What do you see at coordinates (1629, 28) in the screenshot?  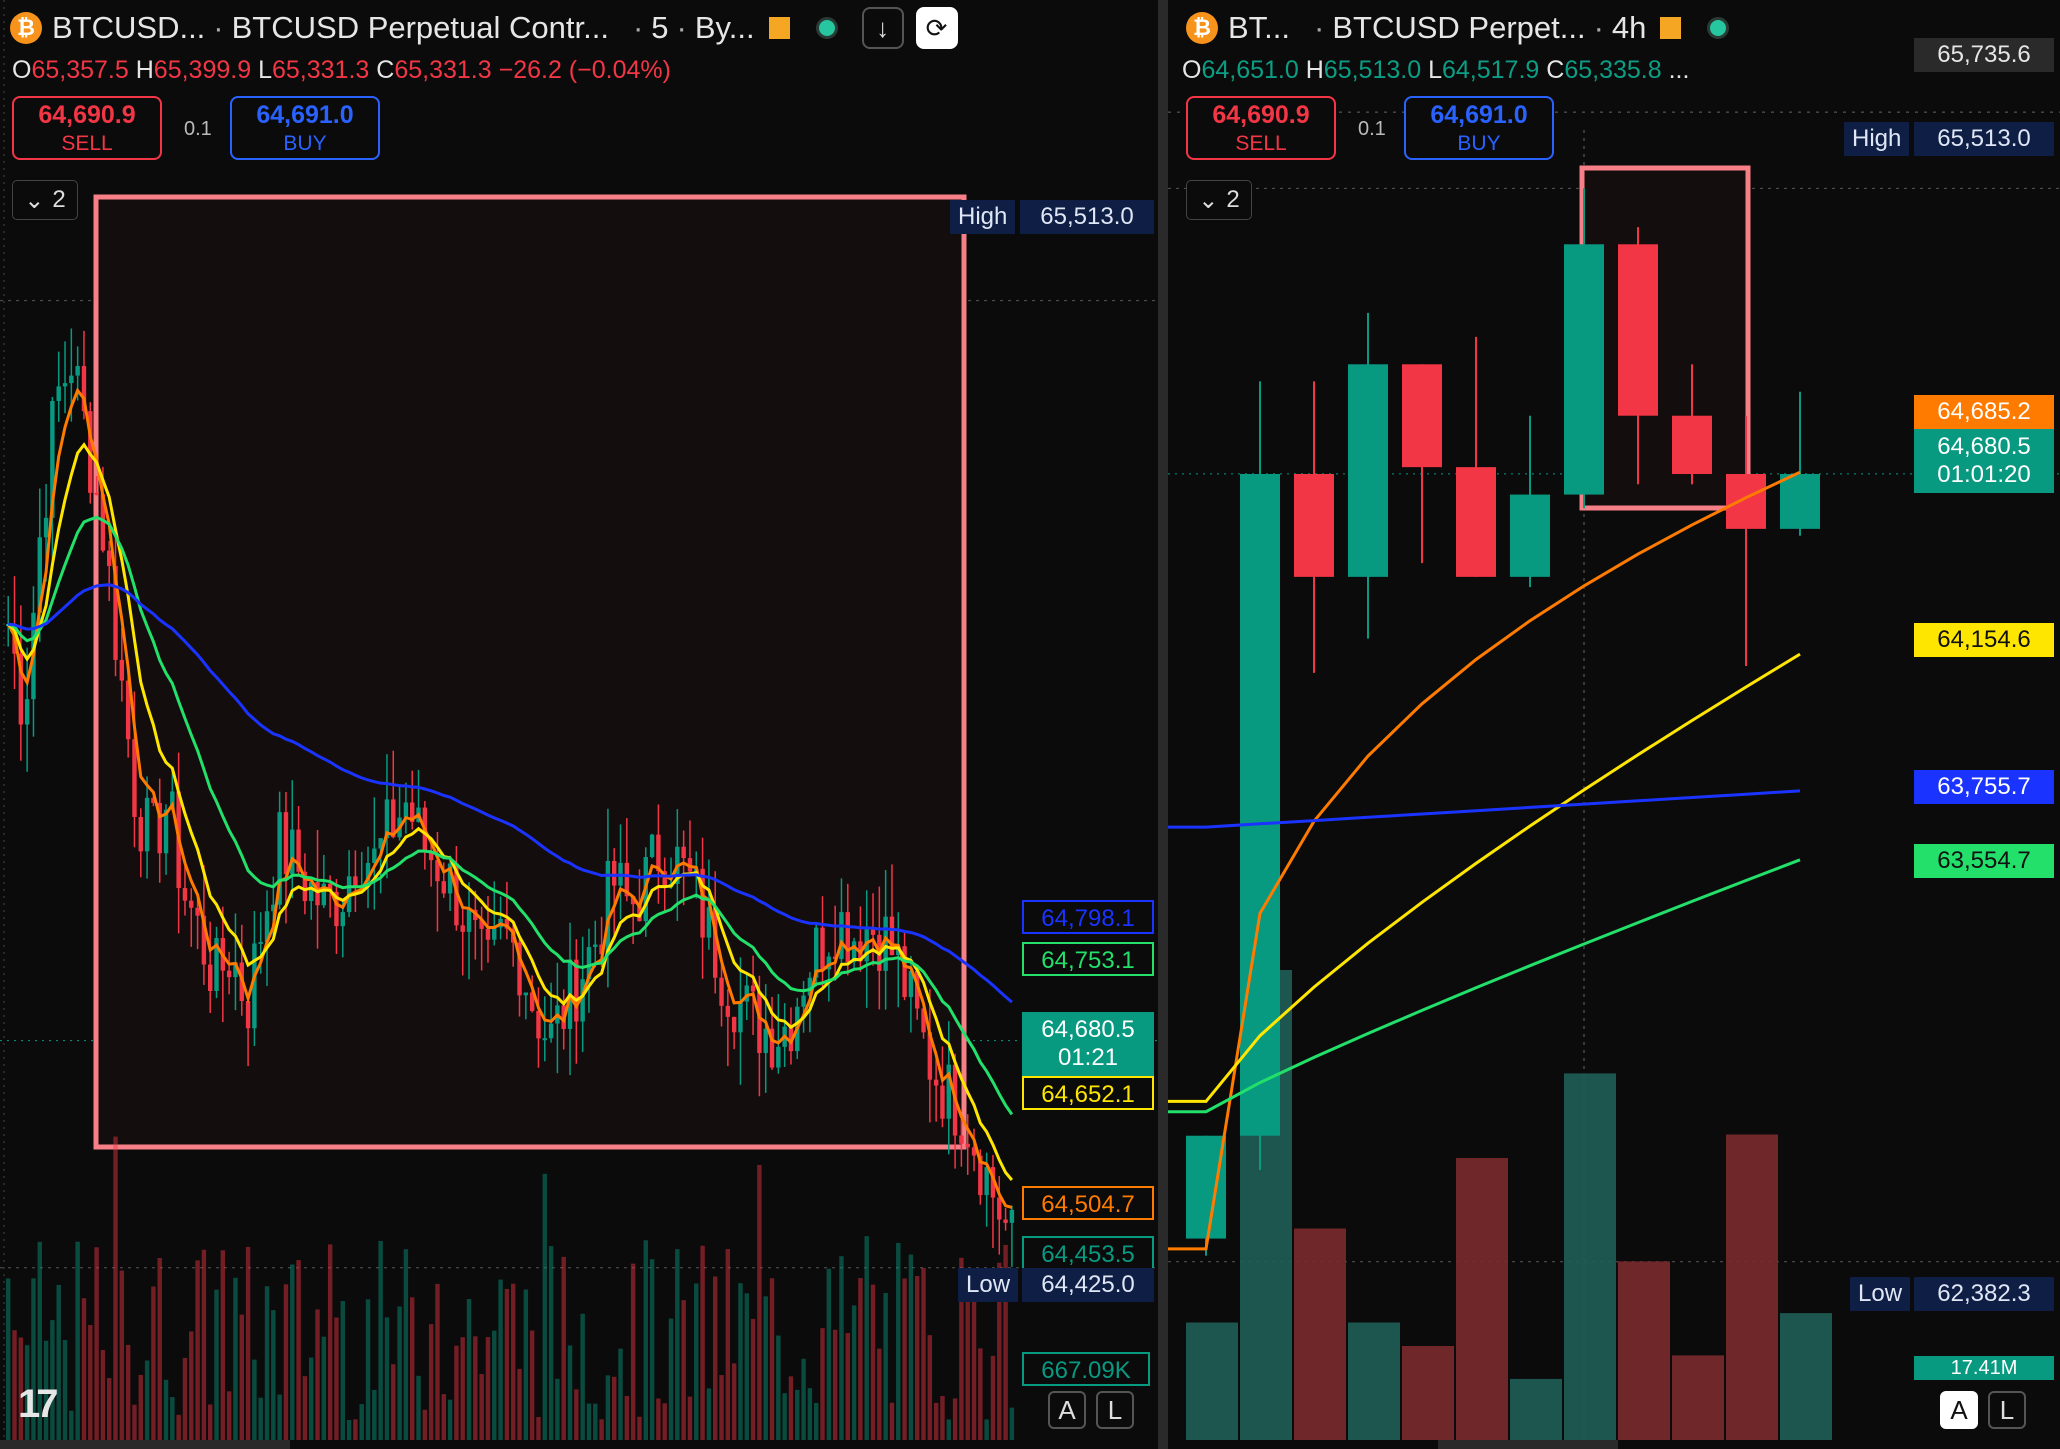 I see `right-interval: 4h` at bounding box center [1629, 28].